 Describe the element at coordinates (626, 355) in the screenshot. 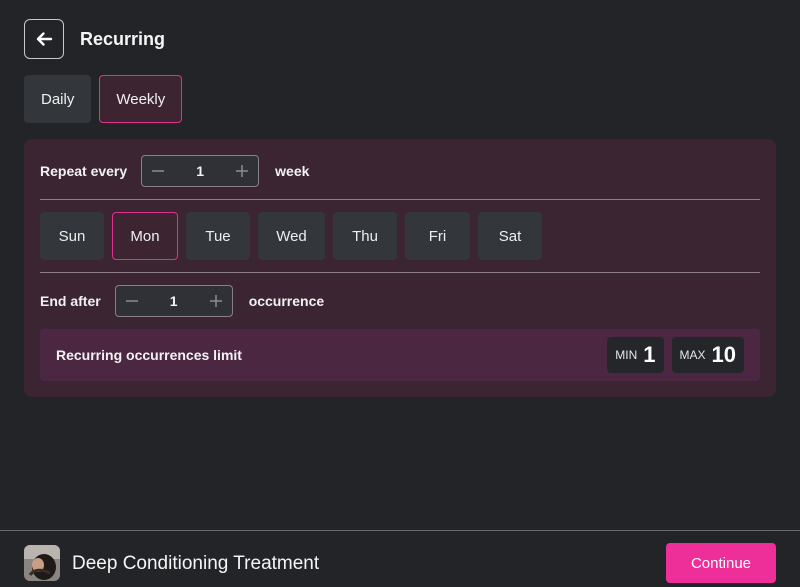

I see `min-label: MIN` at that location.